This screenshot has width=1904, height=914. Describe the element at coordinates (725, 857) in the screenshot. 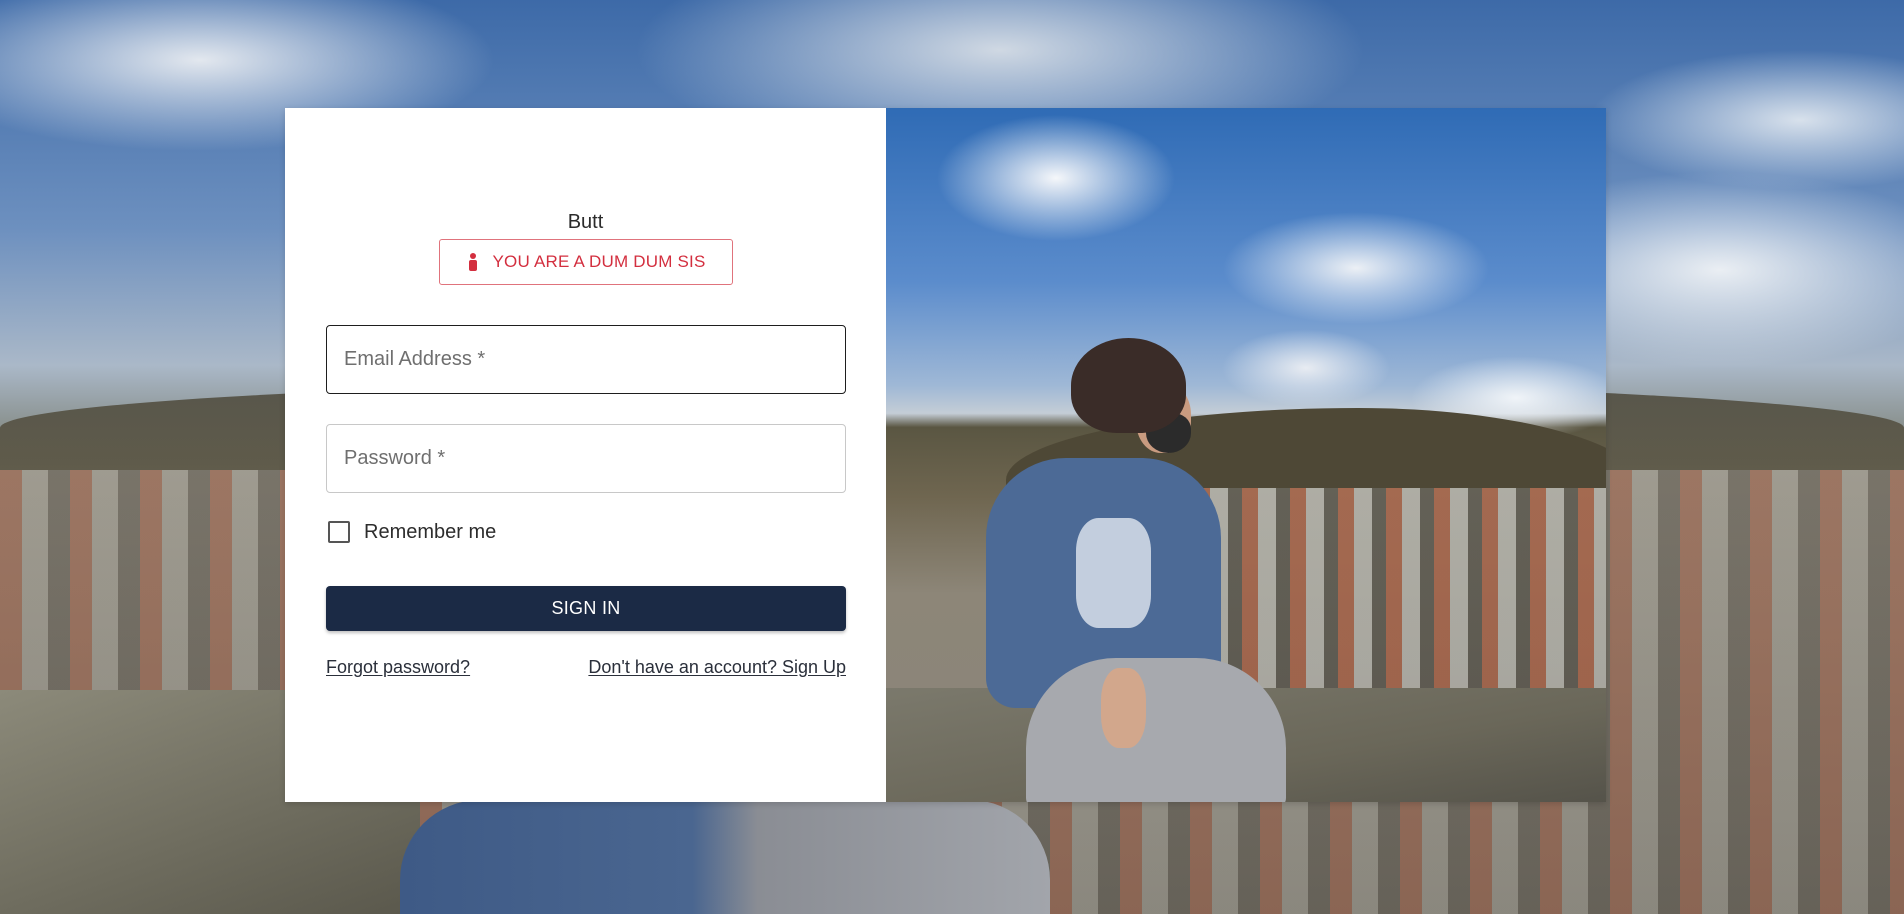

I see `background-person` at that location.